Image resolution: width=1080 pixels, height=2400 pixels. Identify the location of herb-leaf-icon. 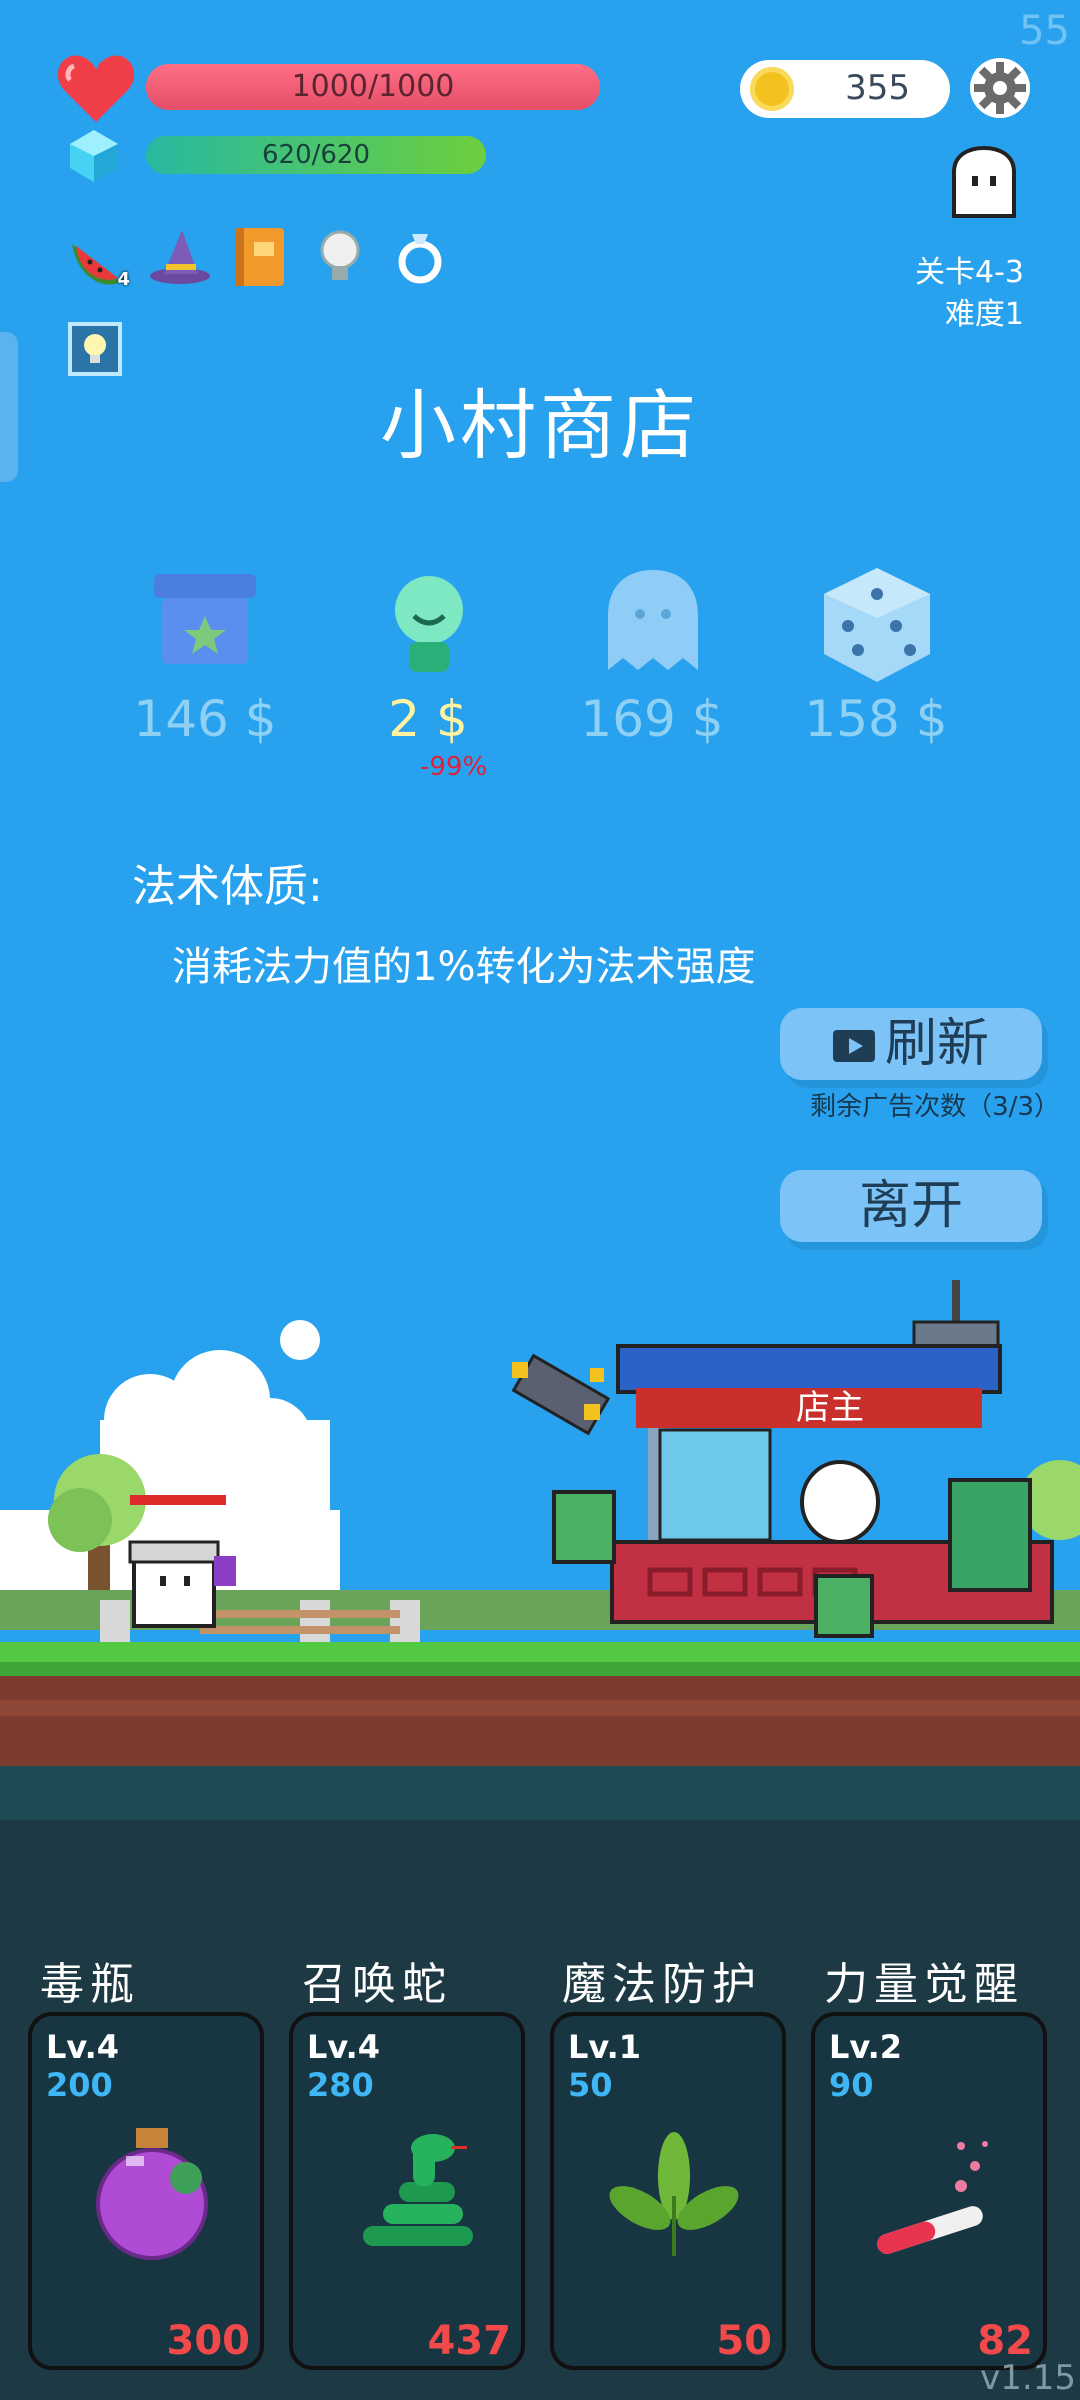
(674, 2194).